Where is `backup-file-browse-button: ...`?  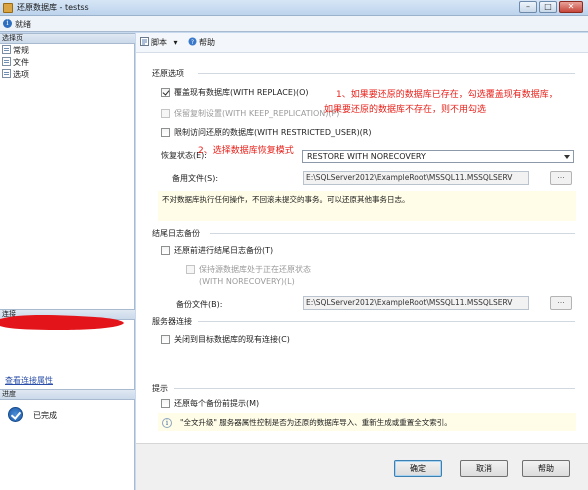 backup-file-browse-button: ... is located at coordinates (561, 303).